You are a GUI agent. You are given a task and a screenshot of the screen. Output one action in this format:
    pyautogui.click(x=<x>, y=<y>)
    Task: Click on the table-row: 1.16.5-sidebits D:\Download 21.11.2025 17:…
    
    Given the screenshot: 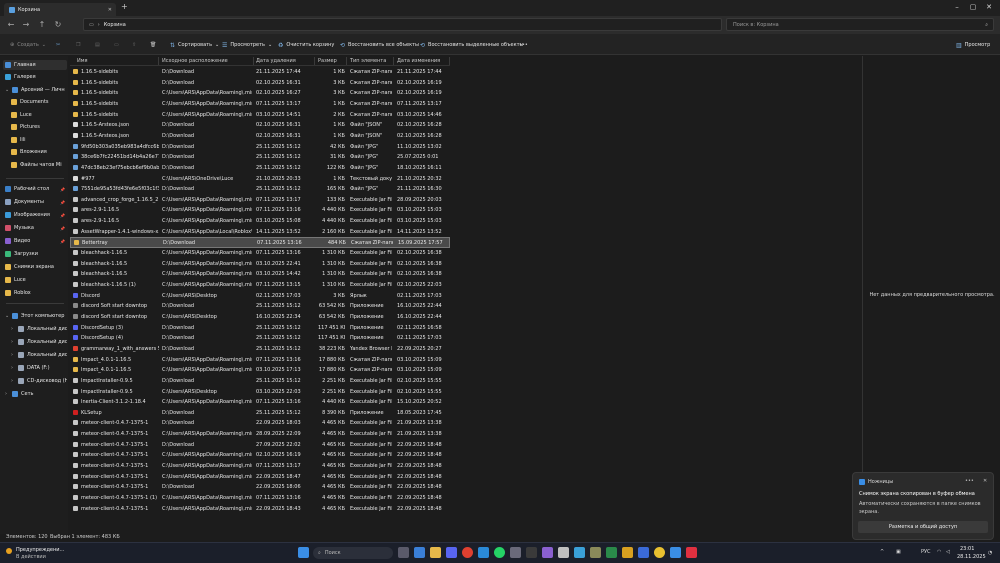 What is the action you would take?
    pyautogui.click(x=260, y=72)
    